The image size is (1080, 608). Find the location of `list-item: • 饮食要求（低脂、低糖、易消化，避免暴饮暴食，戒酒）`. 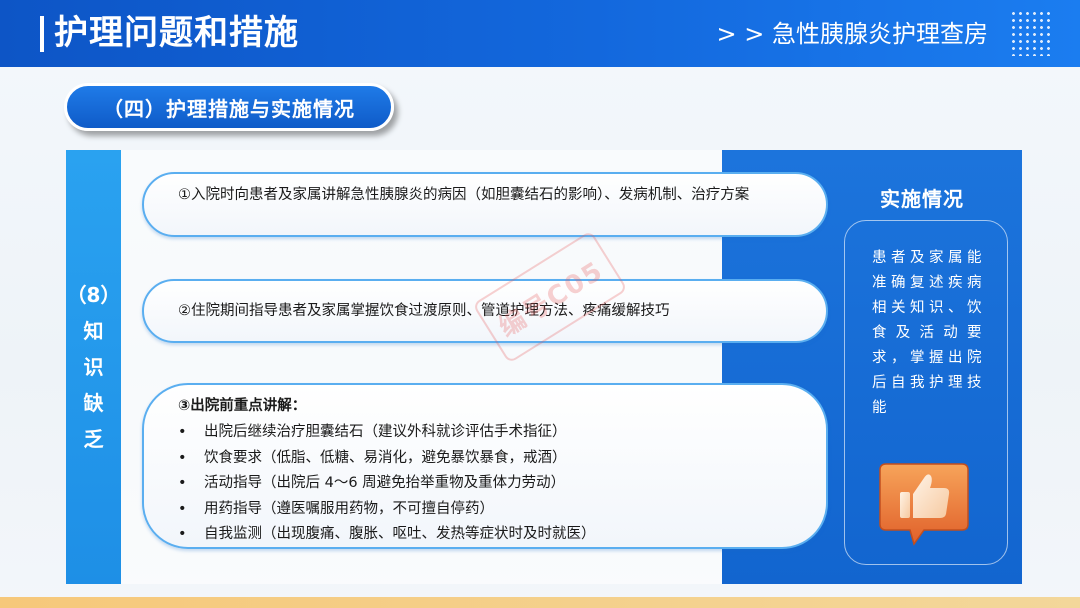

list-item: • 饮食要求（低脂、低糖、易消化，避免暴饮暴食，戒酒） is located at coordinates (488, 459).